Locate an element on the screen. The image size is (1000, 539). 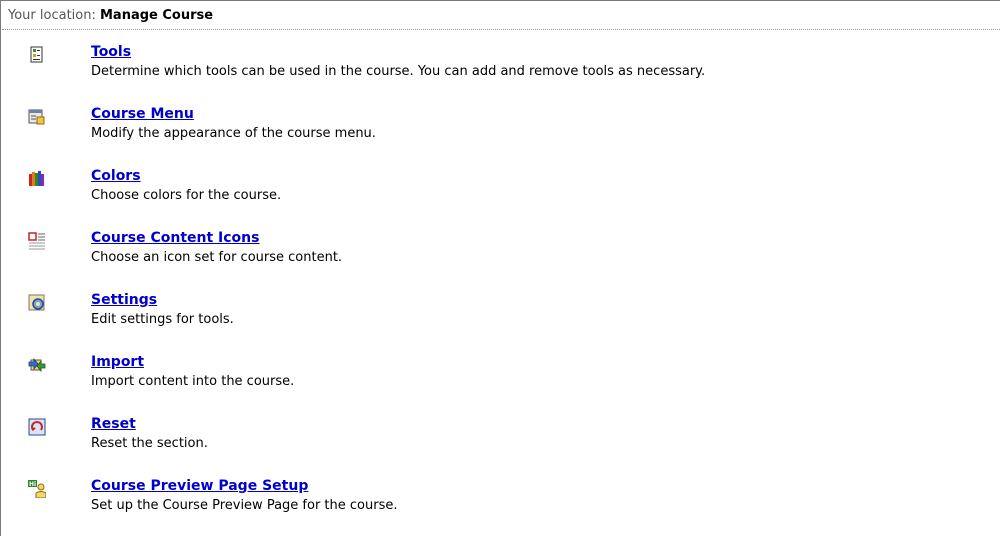
import-icon is located at coordinates (37, 365).